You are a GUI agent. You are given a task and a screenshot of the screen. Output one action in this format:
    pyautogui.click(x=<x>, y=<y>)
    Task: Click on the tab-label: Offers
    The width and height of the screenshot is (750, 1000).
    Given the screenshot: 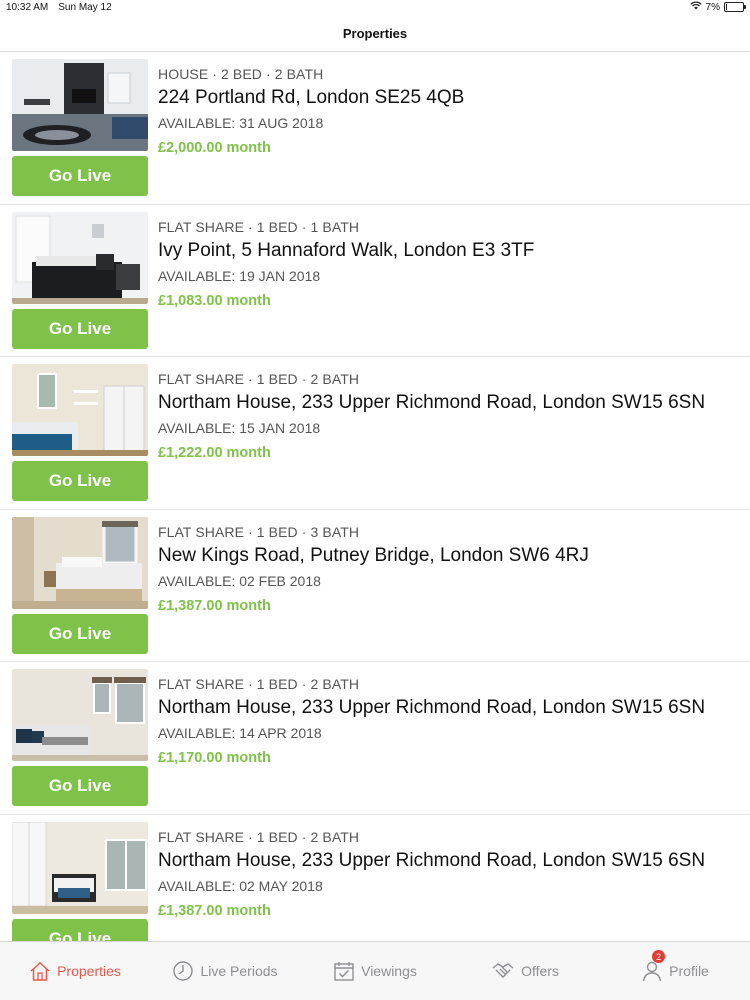 What is the action you would take?
    pyautogui.click(x=540, y=971)
    